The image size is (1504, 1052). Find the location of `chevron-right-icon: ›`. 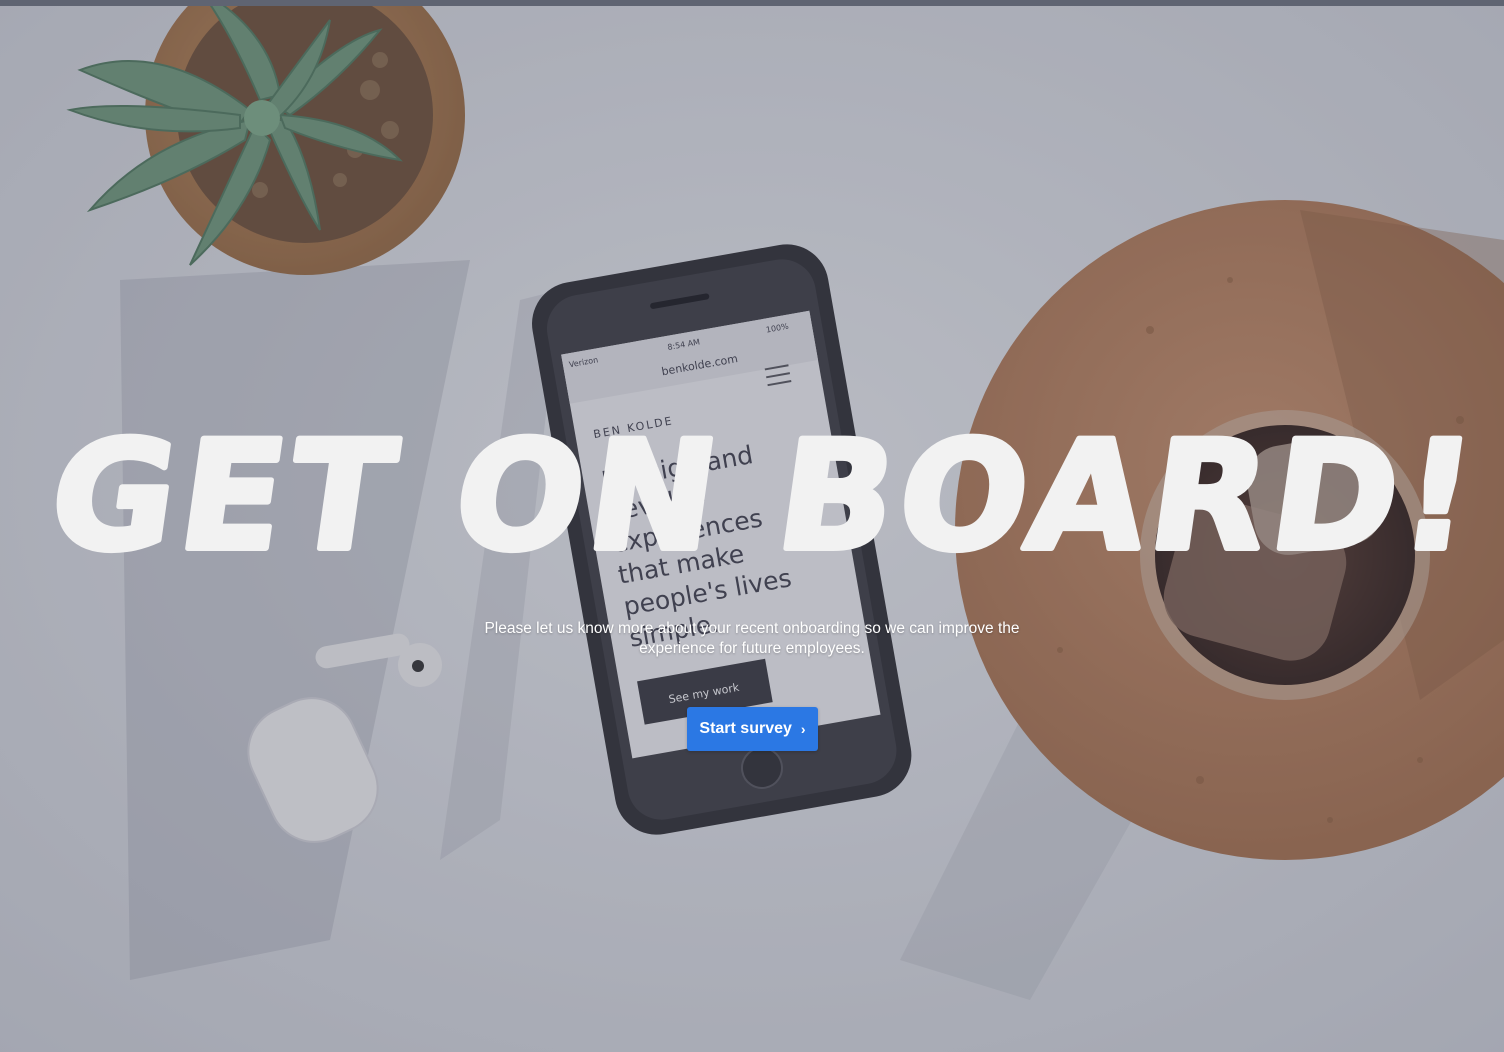

chevron-right-icon: › is located at coordinates (803, 729).